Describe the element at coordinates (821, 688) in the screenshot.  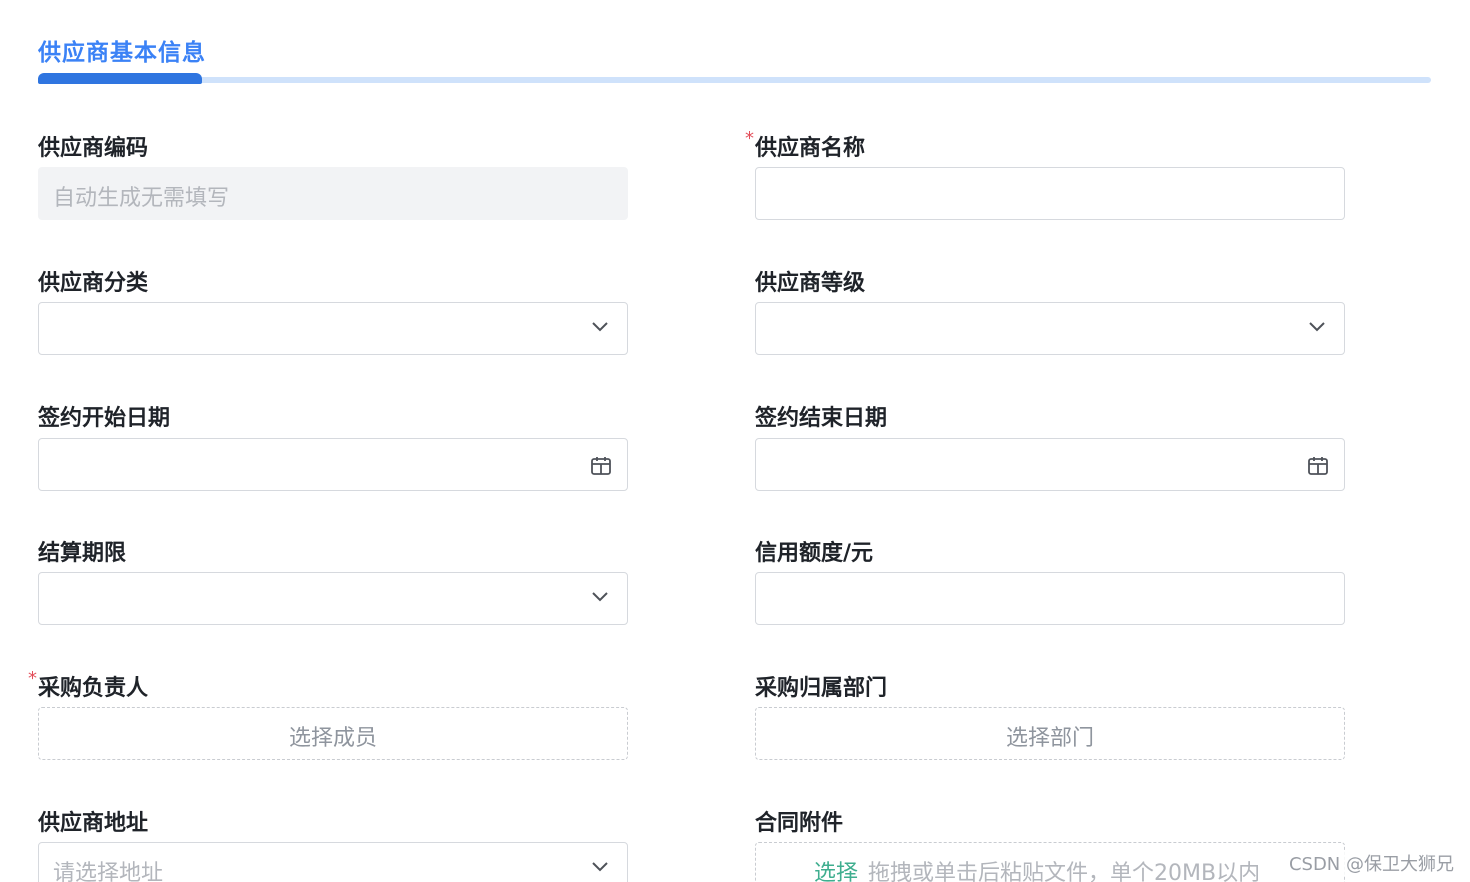
I see `purchase-department-label: 采购归属部门` at that location.